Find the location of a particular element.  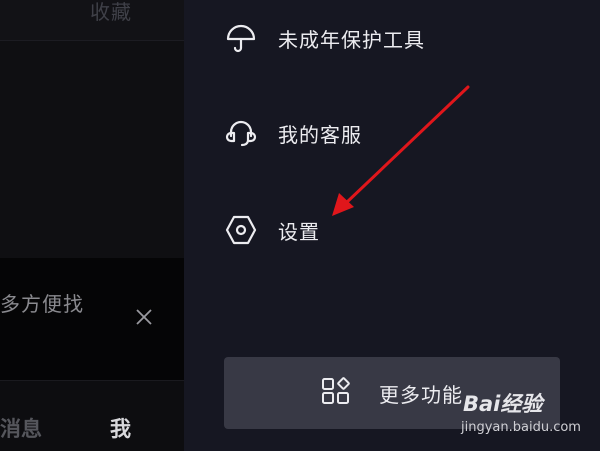

menu-item-customer-service: 我的客服 is located at coordinates (374, 133).